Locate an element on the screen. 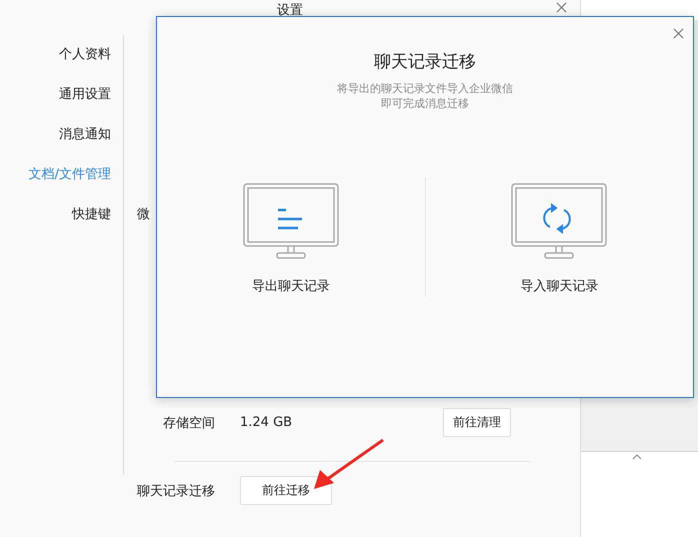 The height and width of the screenshot is (537, 698). migrate-button: 前往迁移 is located at coordinates (286, 490).